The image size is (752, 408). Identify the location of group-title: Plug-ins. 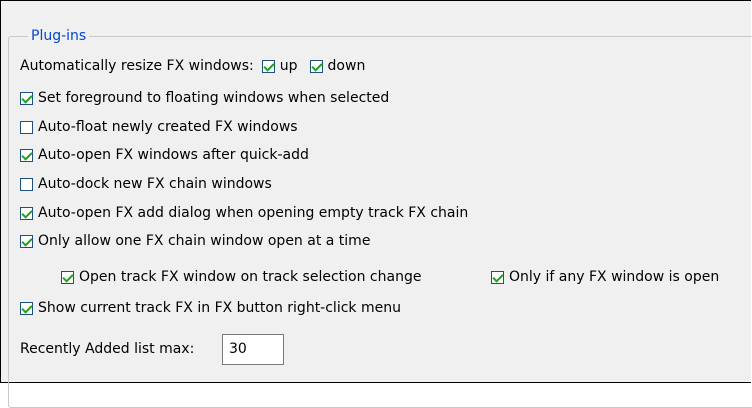
(59, 36).